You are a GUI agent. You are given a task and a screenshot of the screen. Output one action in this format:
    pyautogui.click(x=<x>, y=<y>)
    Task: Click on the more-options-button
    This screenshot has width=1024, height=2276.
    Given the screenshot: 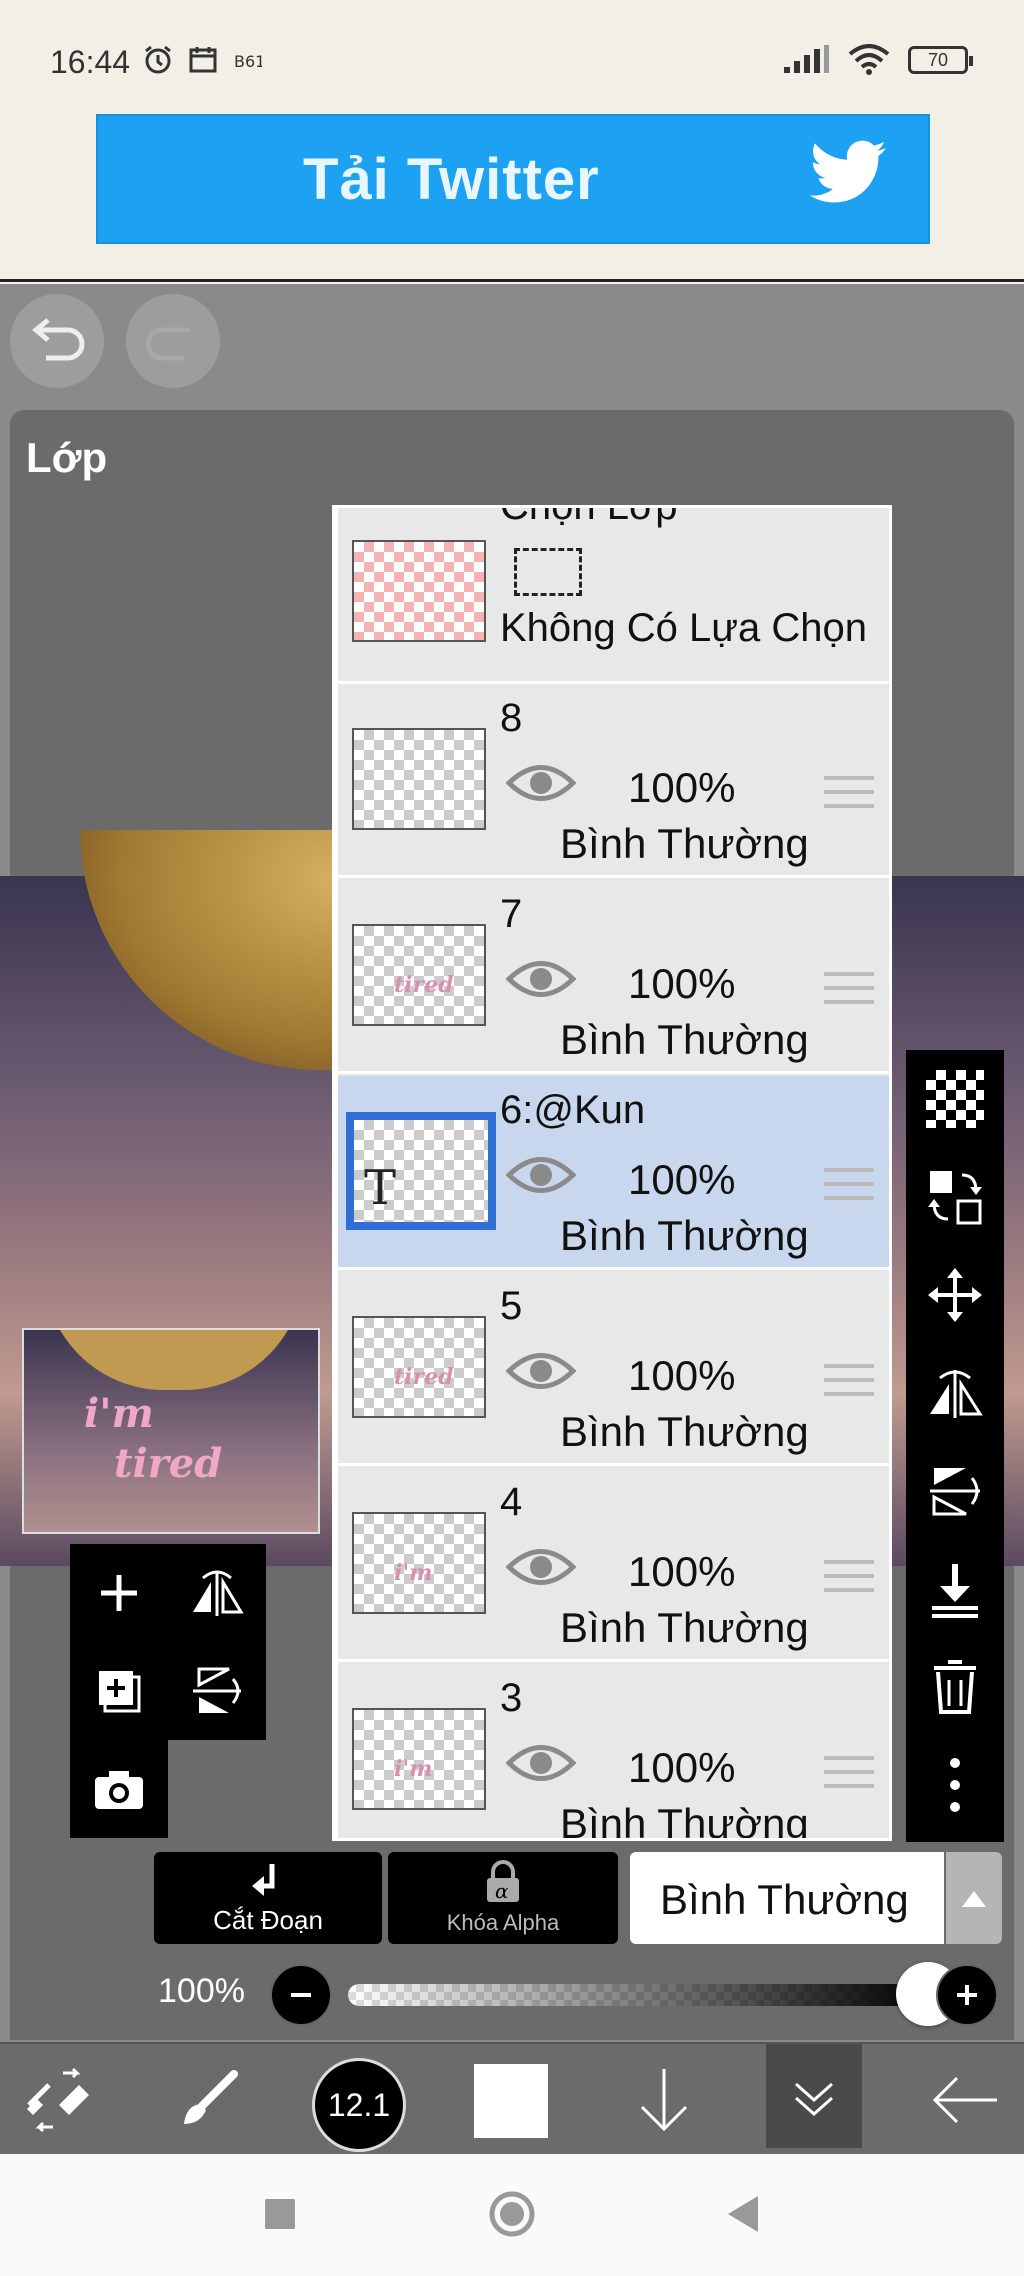 What is the action you would take?
    pyautogui.click(x=955, y=1785)
    